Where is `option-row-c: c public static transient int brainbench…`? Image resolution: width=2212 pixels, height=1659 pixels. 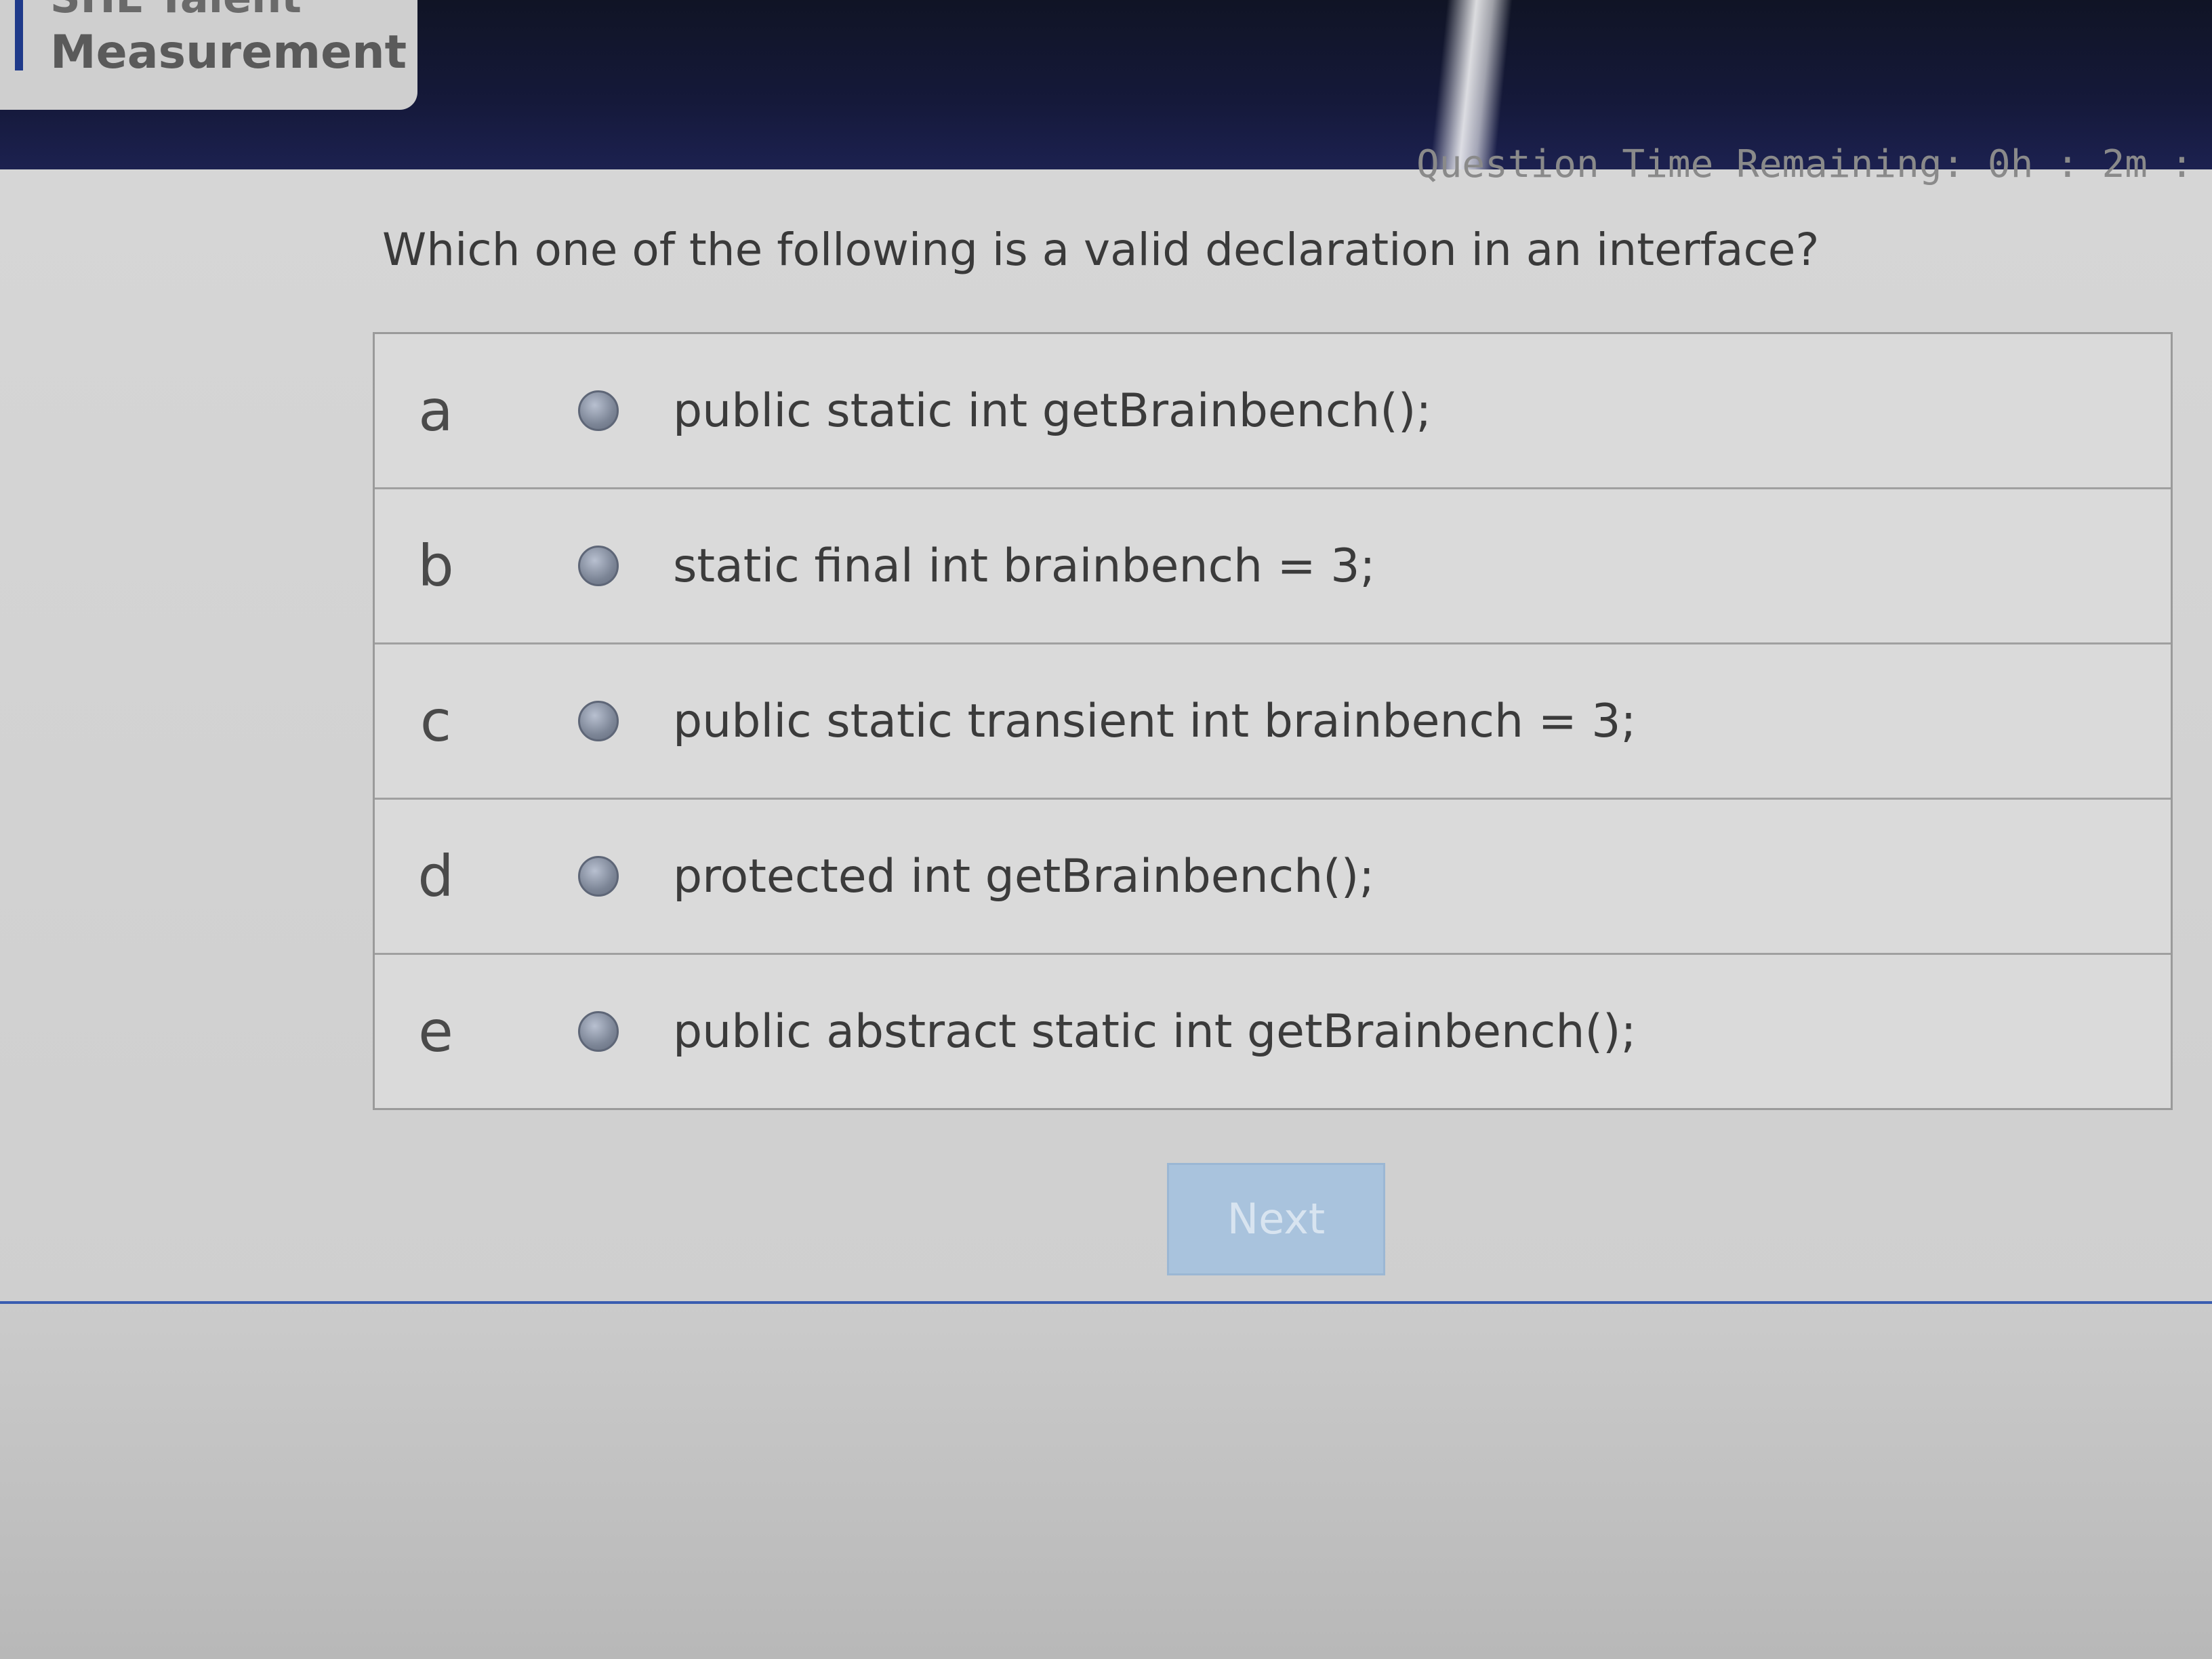 option-row-c: c public static transient int brainbench… is located at coordinates (1273, 722).